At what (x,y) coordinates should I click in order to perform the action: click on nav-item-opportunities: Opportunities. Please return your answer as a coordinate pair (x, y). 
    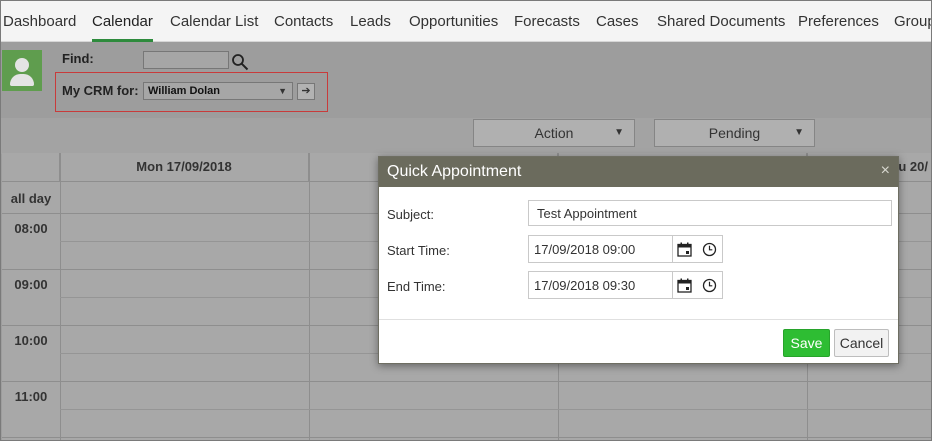
    Looking at the image, I should click on (453, 21).